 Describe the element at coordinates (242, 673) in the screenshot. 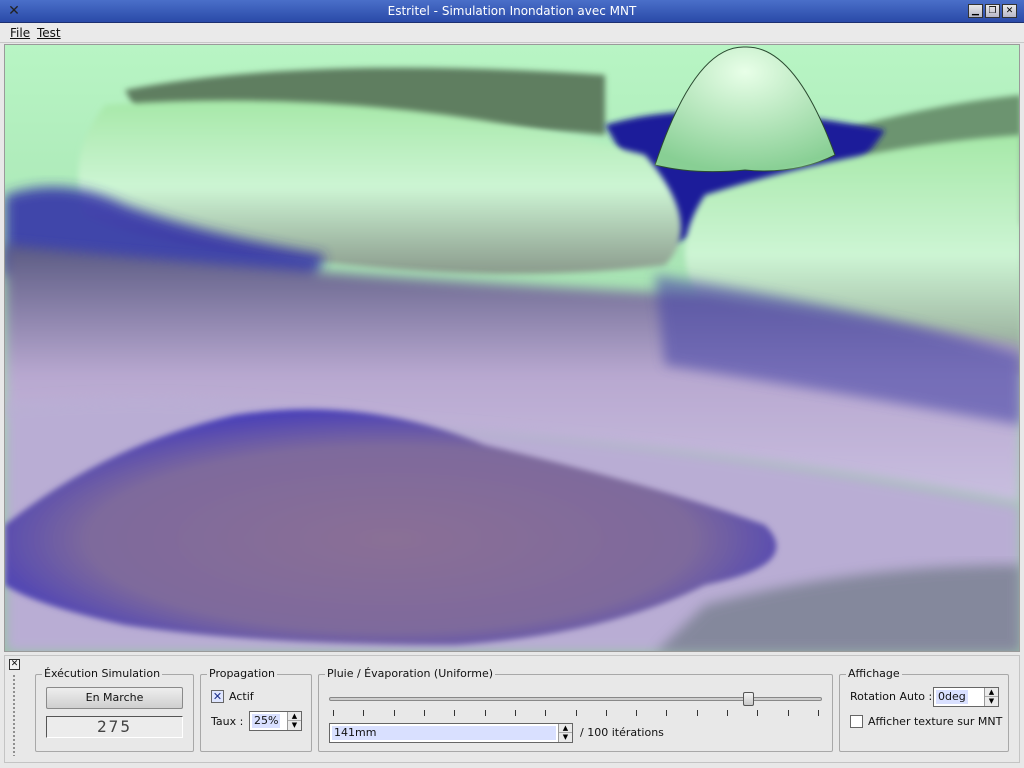

I see `propagation-legend: Propagation` at that location.